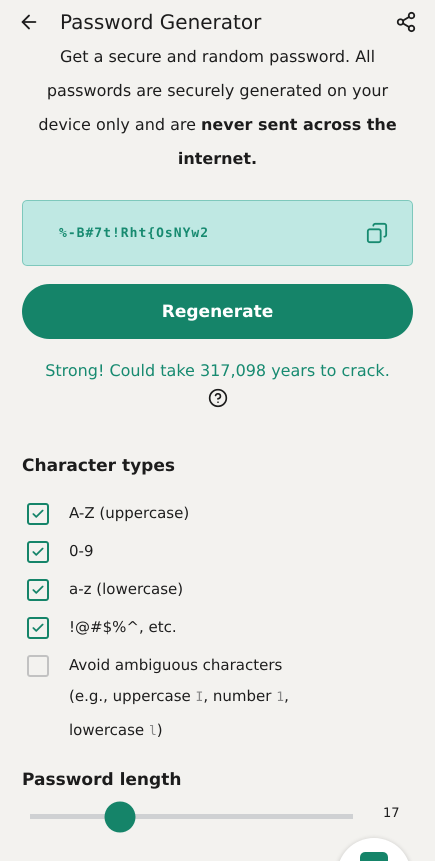 This screenshot has width=435, height=861. I want to click on copy-icon, so click(377, 233).